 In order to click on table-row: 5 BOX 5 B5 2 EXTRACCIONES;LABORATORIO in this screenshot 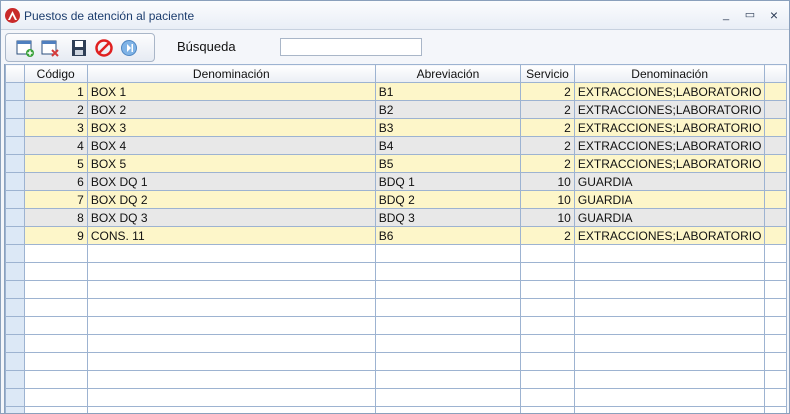, I will do `click(396, 163)`.